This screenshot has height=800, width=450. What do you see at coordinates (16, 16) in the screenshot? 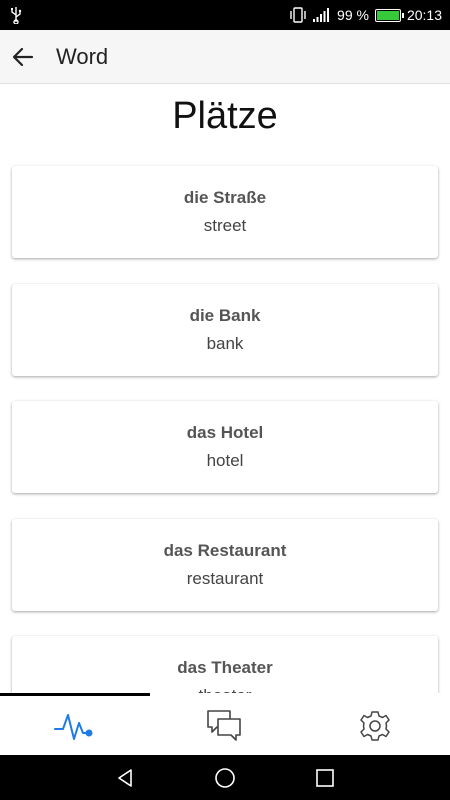
I see `usb-icon` at bounding box center [16, 16].